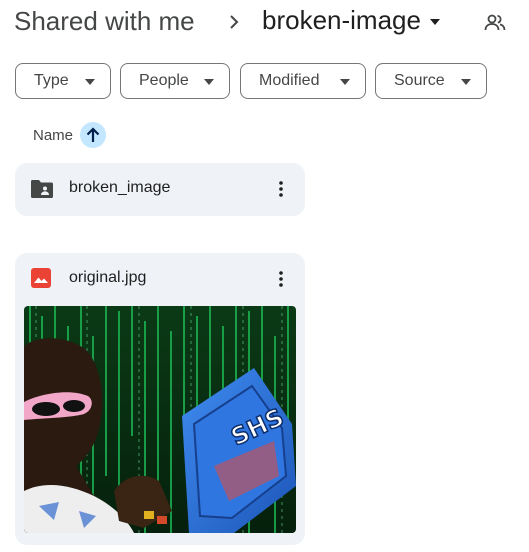  Describe the element at coordinates (51, 80) in the screenshot. I see `filter-type-label: Type` at that location.